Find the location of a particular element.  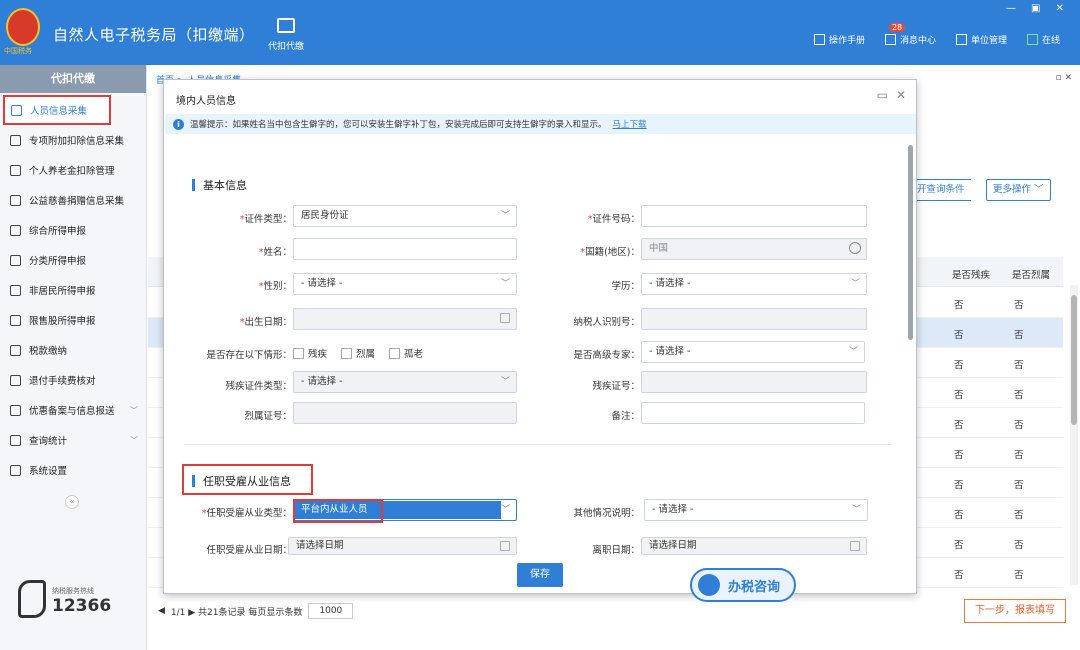

unit-management-button: 单位管理 is located at coordinates (981, 39).